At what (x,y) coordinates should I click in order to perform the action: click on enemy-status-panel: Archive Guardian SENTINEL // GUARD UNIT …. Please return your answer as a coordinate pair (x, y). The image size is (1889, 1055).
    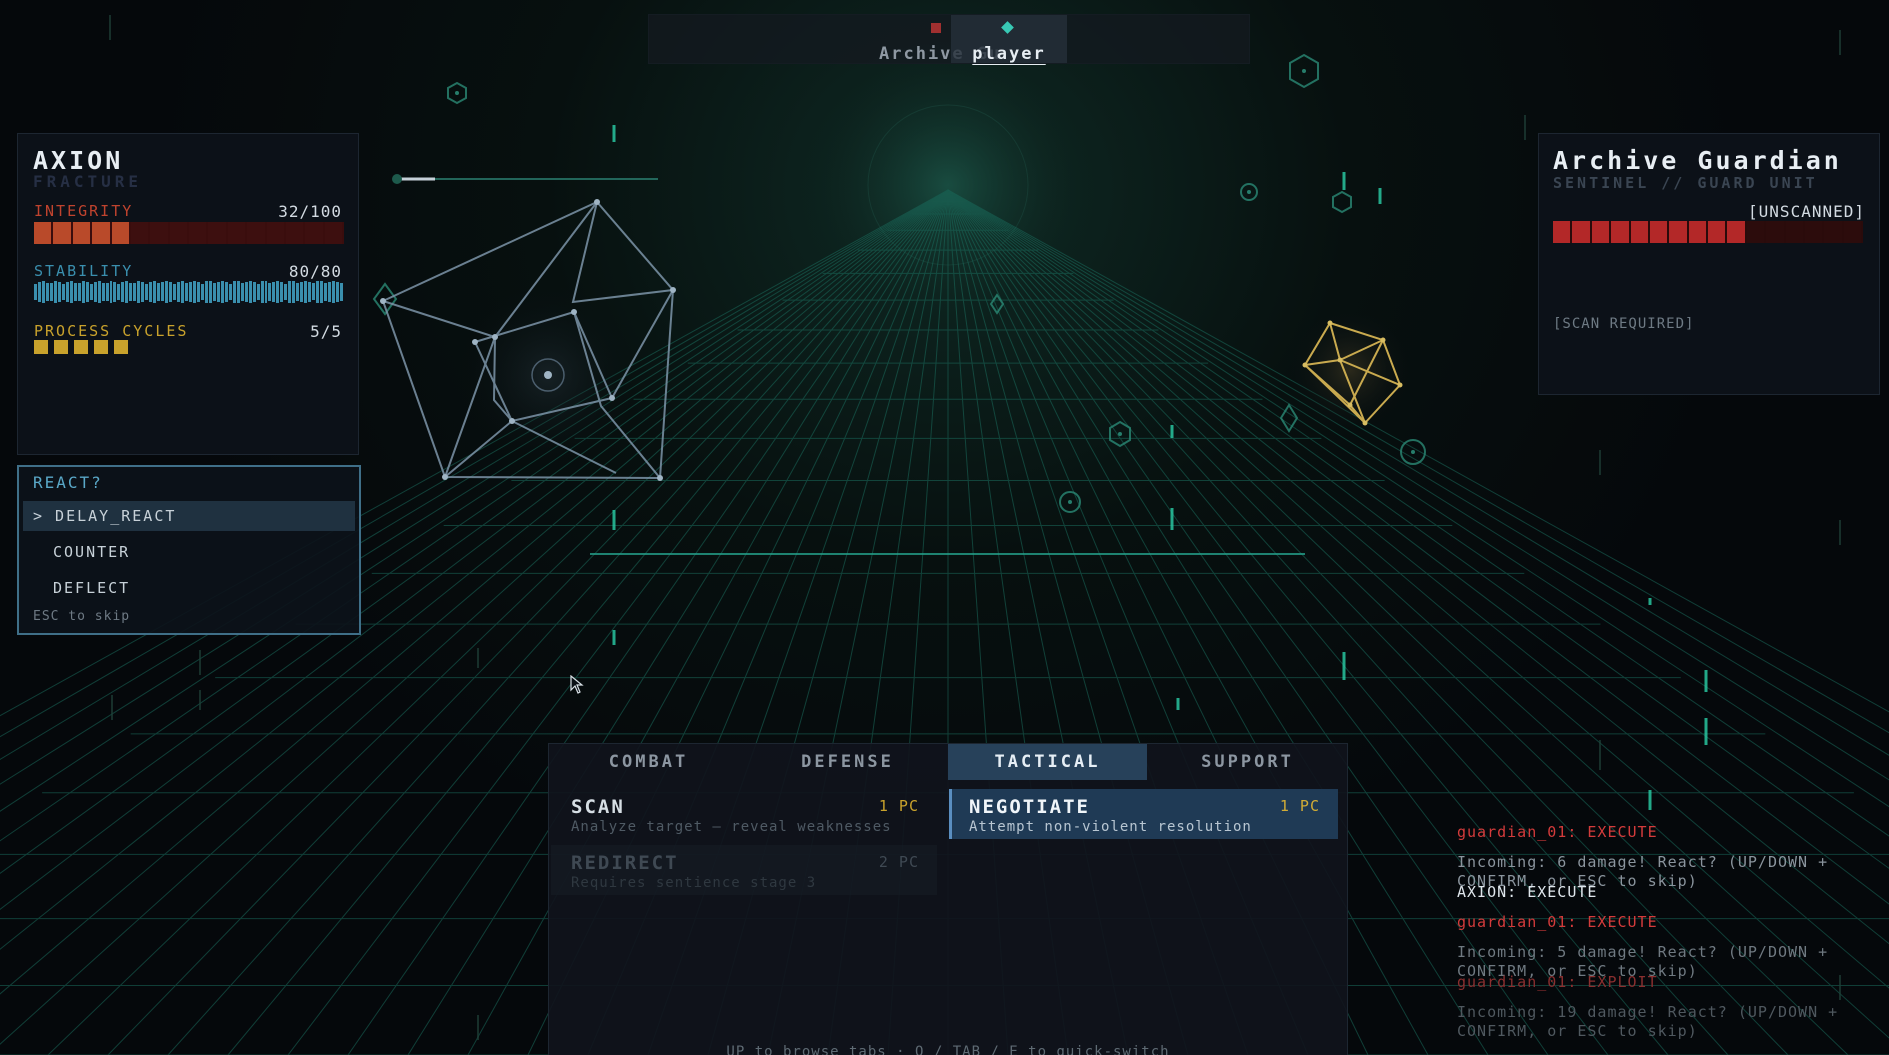
    Looking at the image, I should click on (1709, 264).